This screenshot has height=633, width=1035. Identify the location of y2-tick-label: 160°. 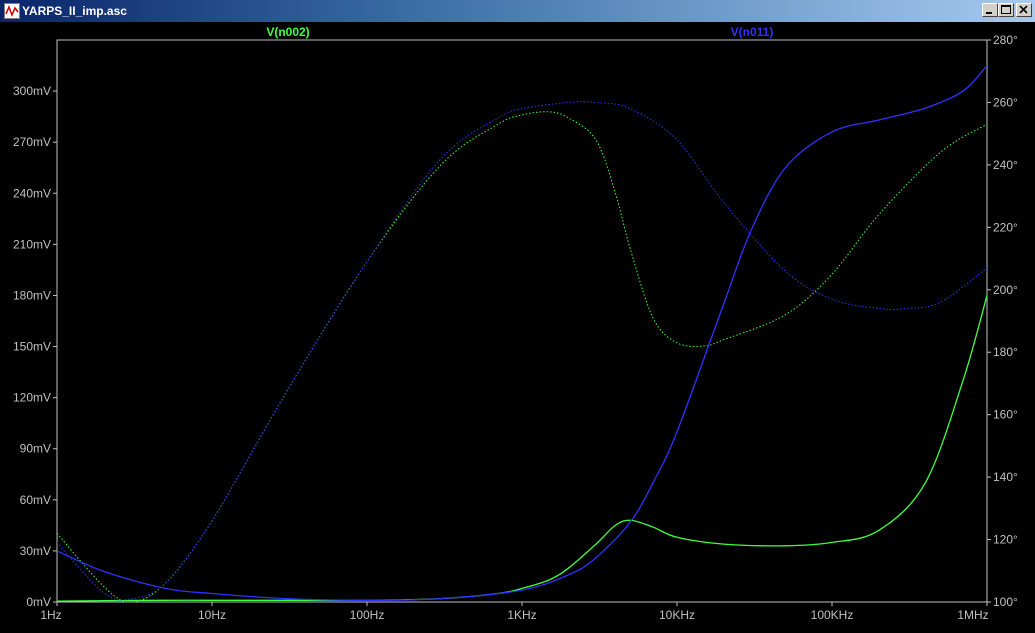
(1005, 415).